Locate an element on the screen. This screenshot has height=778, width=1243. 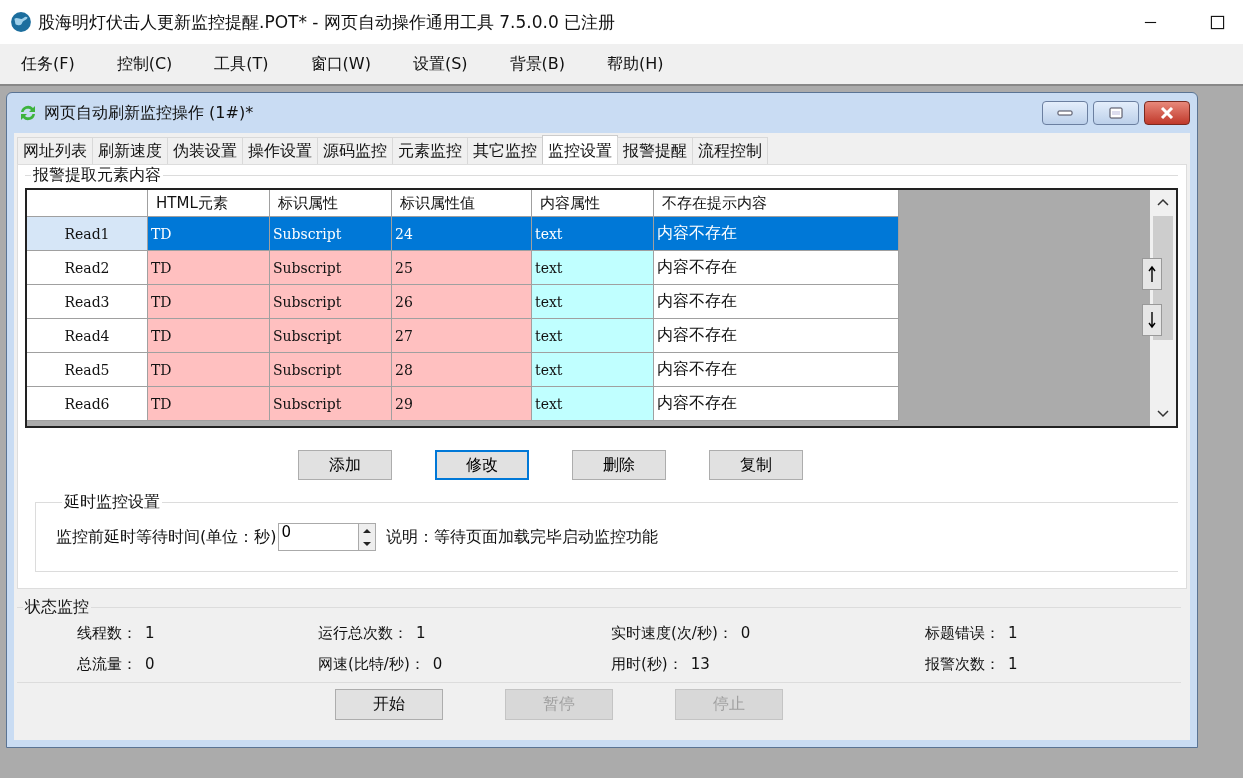
stat-label: 线程数： is located at coordinates (107, 633).